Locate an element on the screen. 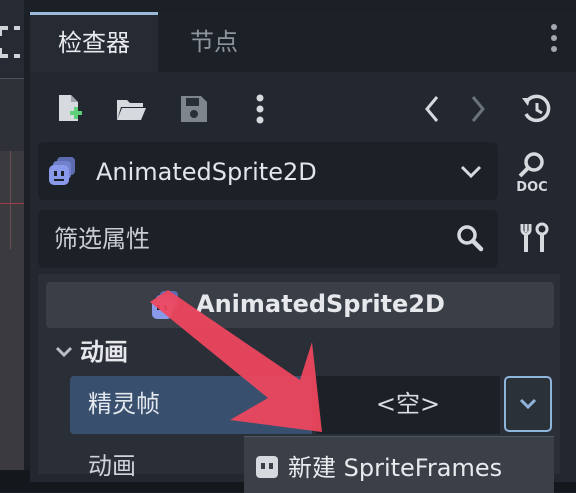 This screenshot has width=576, height=493. more-options-icon is located at coordinates (260, 109).